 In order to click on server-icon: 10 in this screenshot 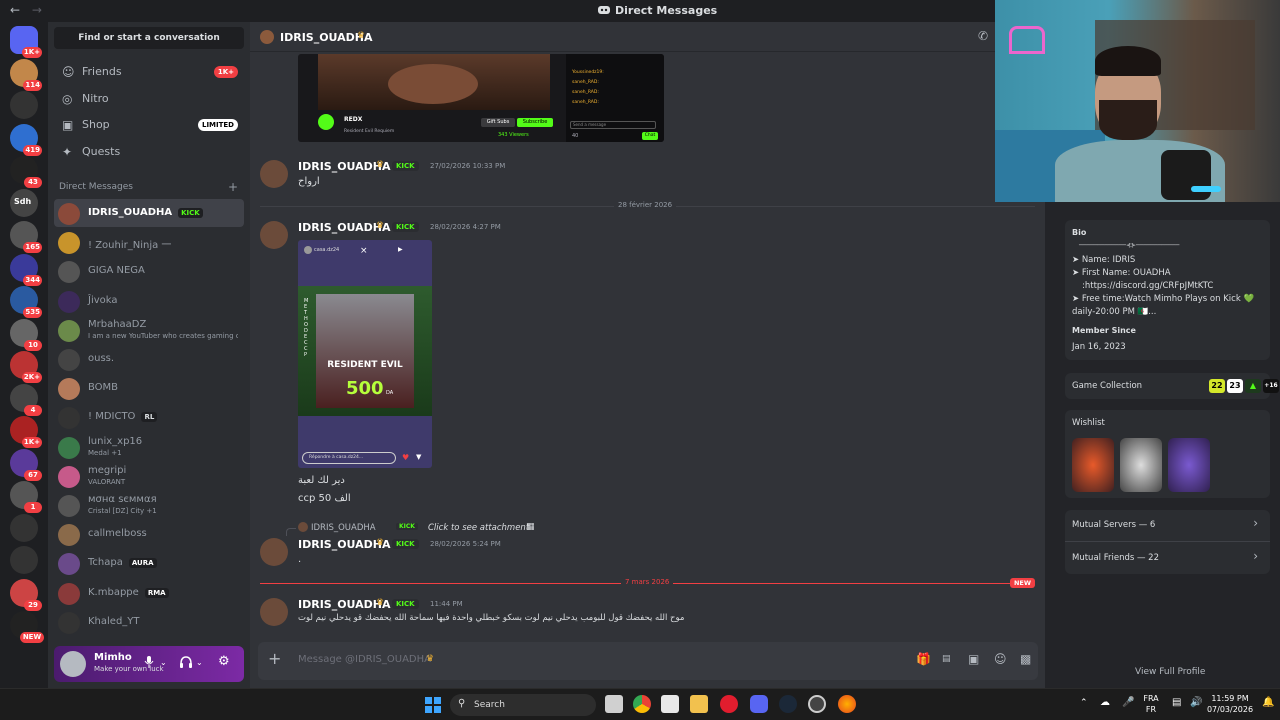, I will do `click(26, 334)`.